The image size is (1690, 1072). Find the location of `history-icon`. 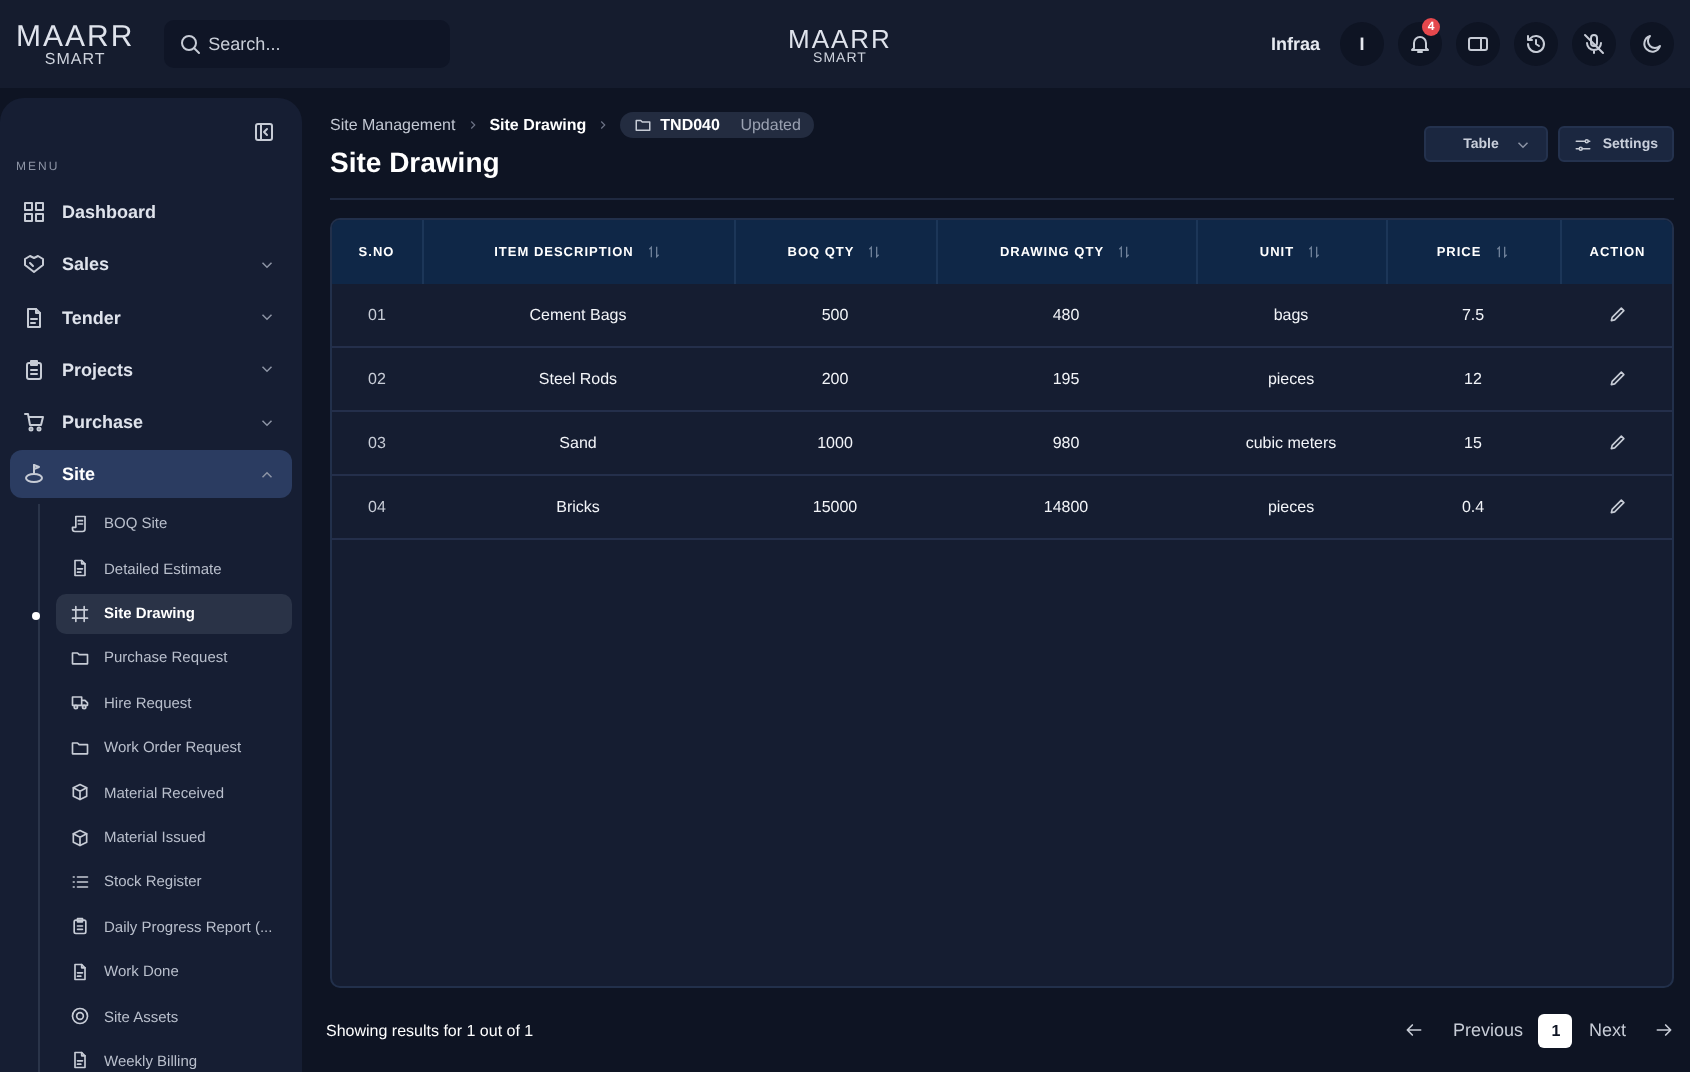

history-icon is located at coordinates (1536, 44).